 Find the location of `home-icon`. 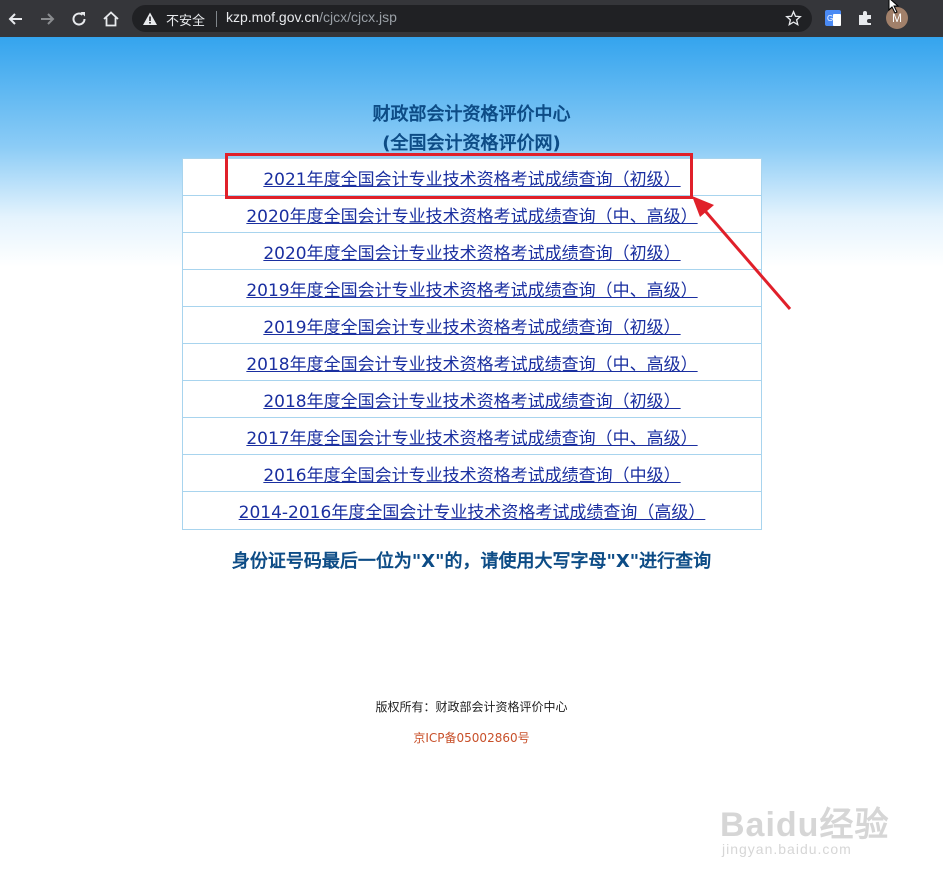

home-icon is located at coordinates (111, 19).